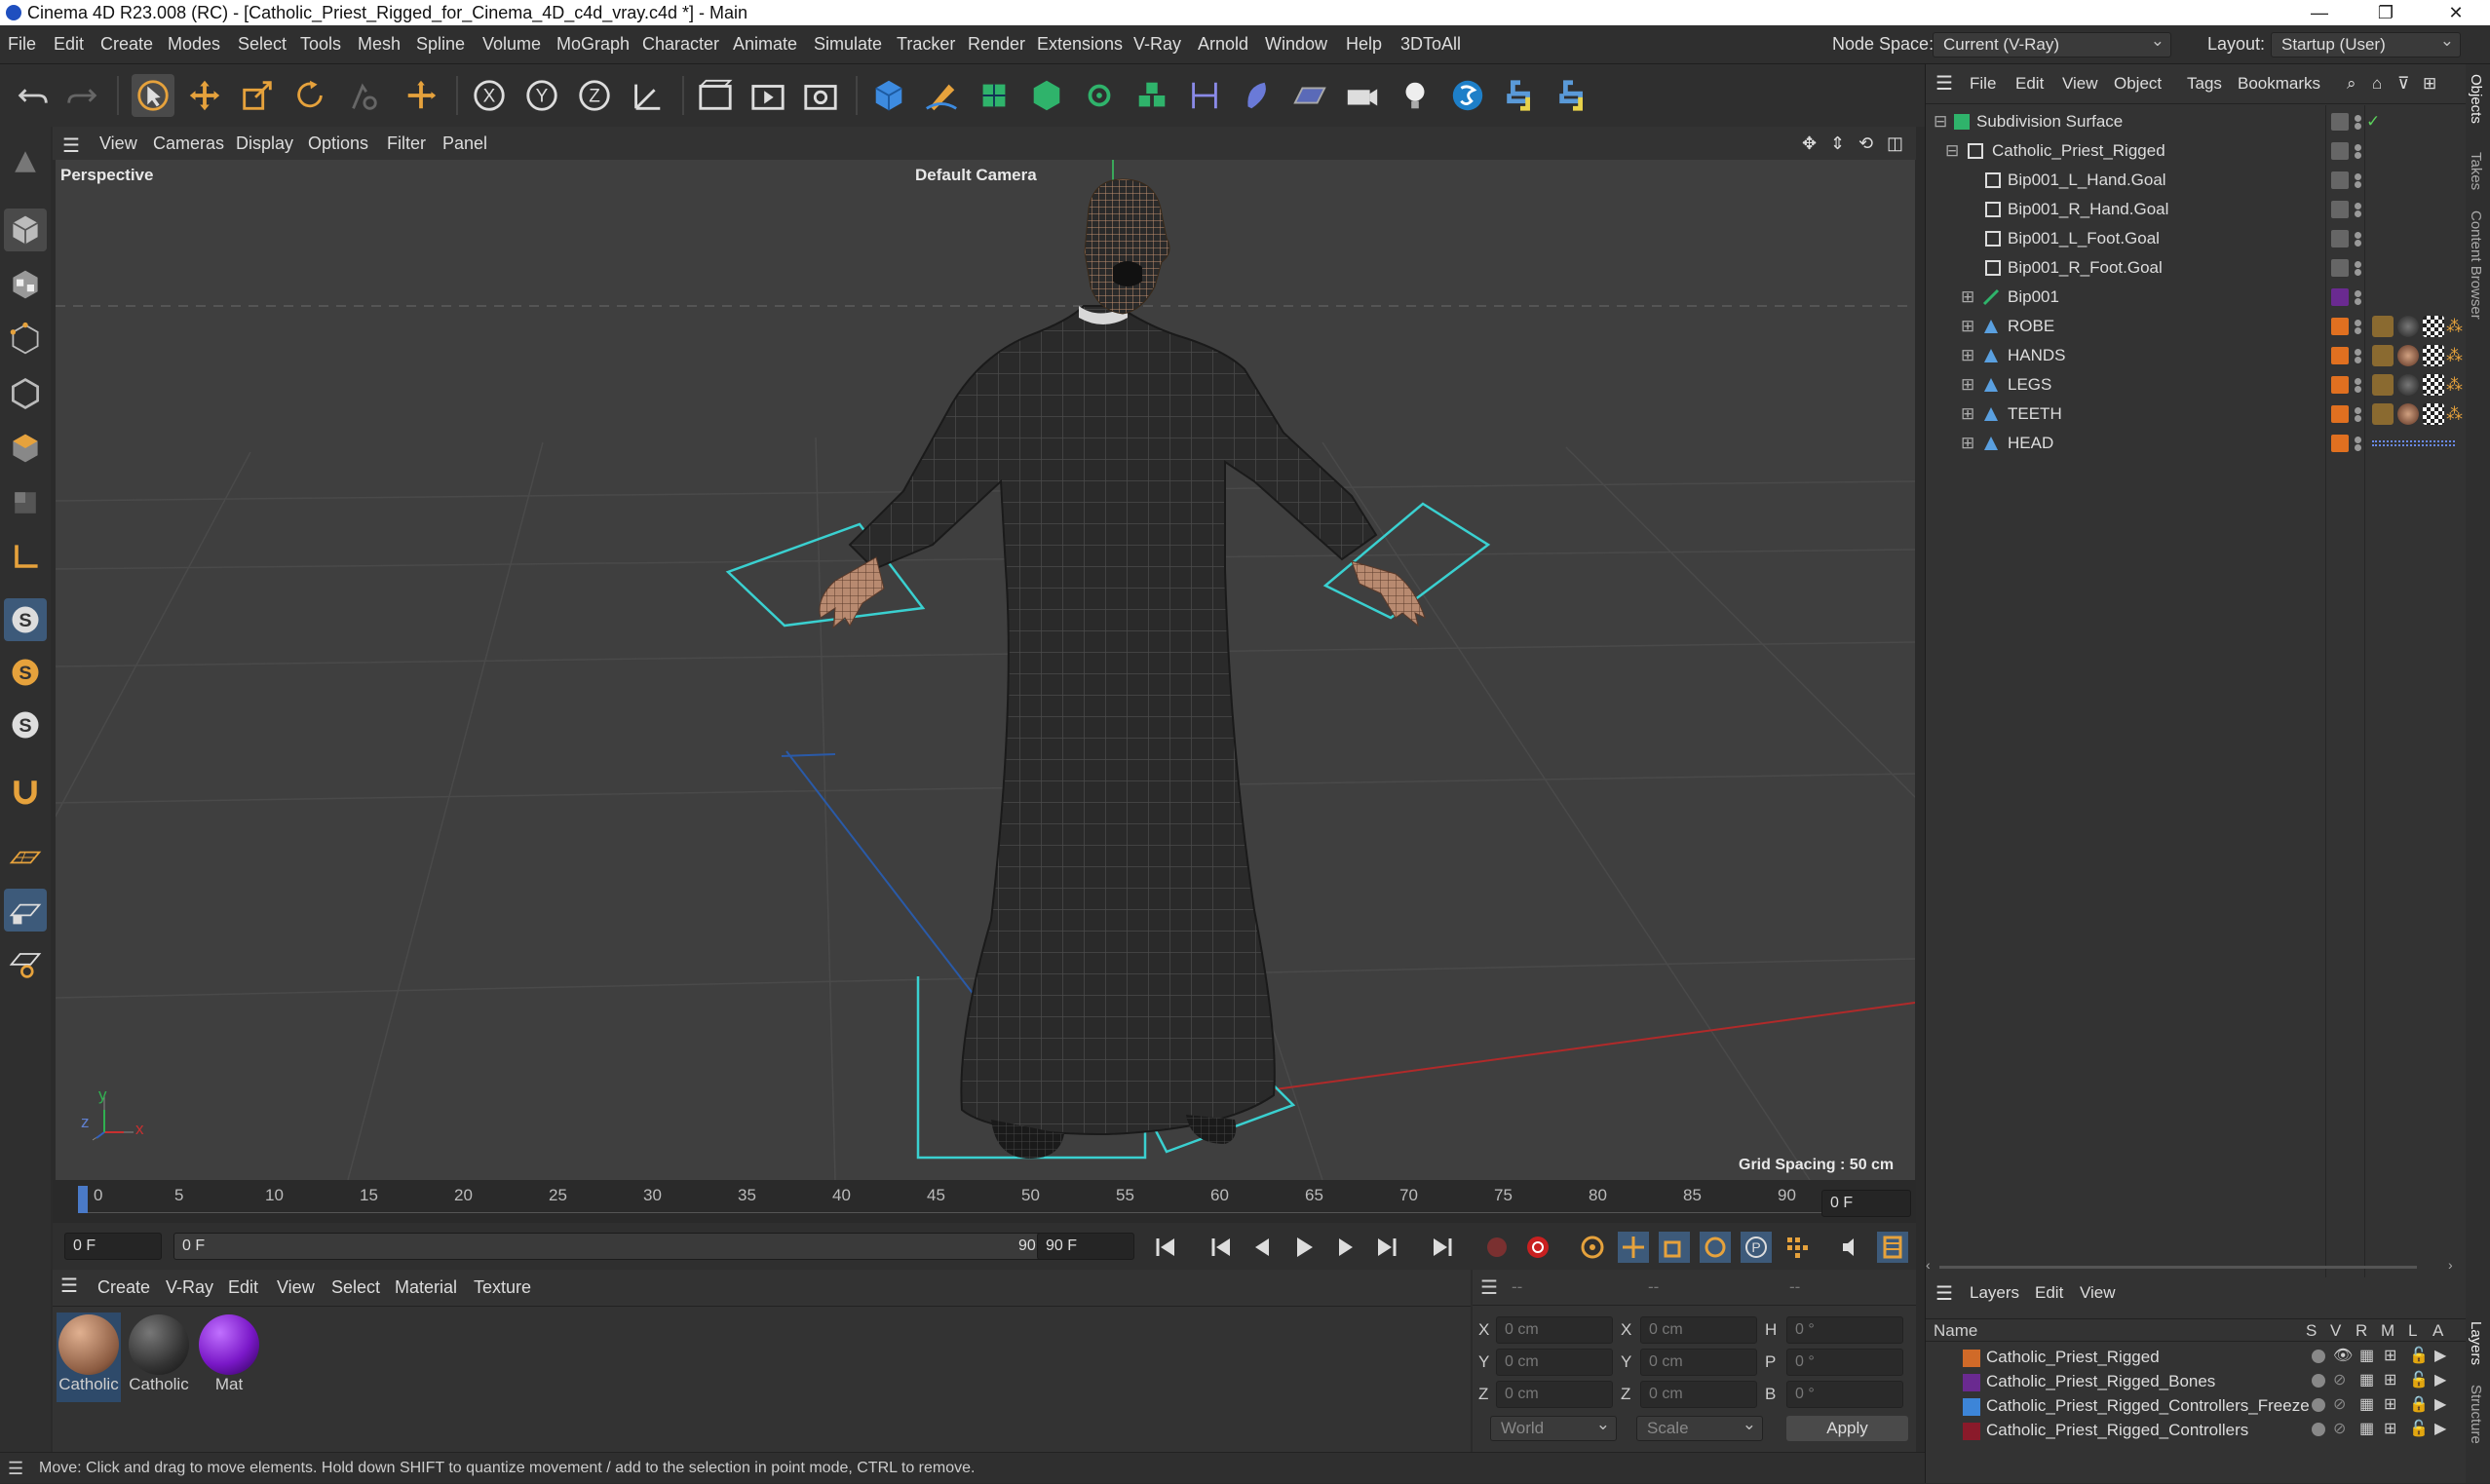 The image size is (2490, 1484). Describe the element at coordinates (1554, 1394) in the screenshot. I see `position-z-field: 0 cm` at that location.